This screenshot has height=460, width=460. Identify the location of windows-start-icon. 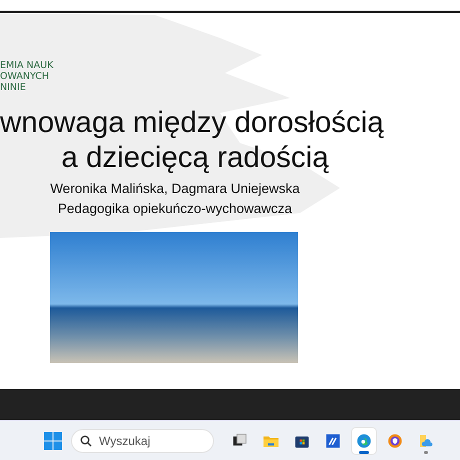
(53, 441).